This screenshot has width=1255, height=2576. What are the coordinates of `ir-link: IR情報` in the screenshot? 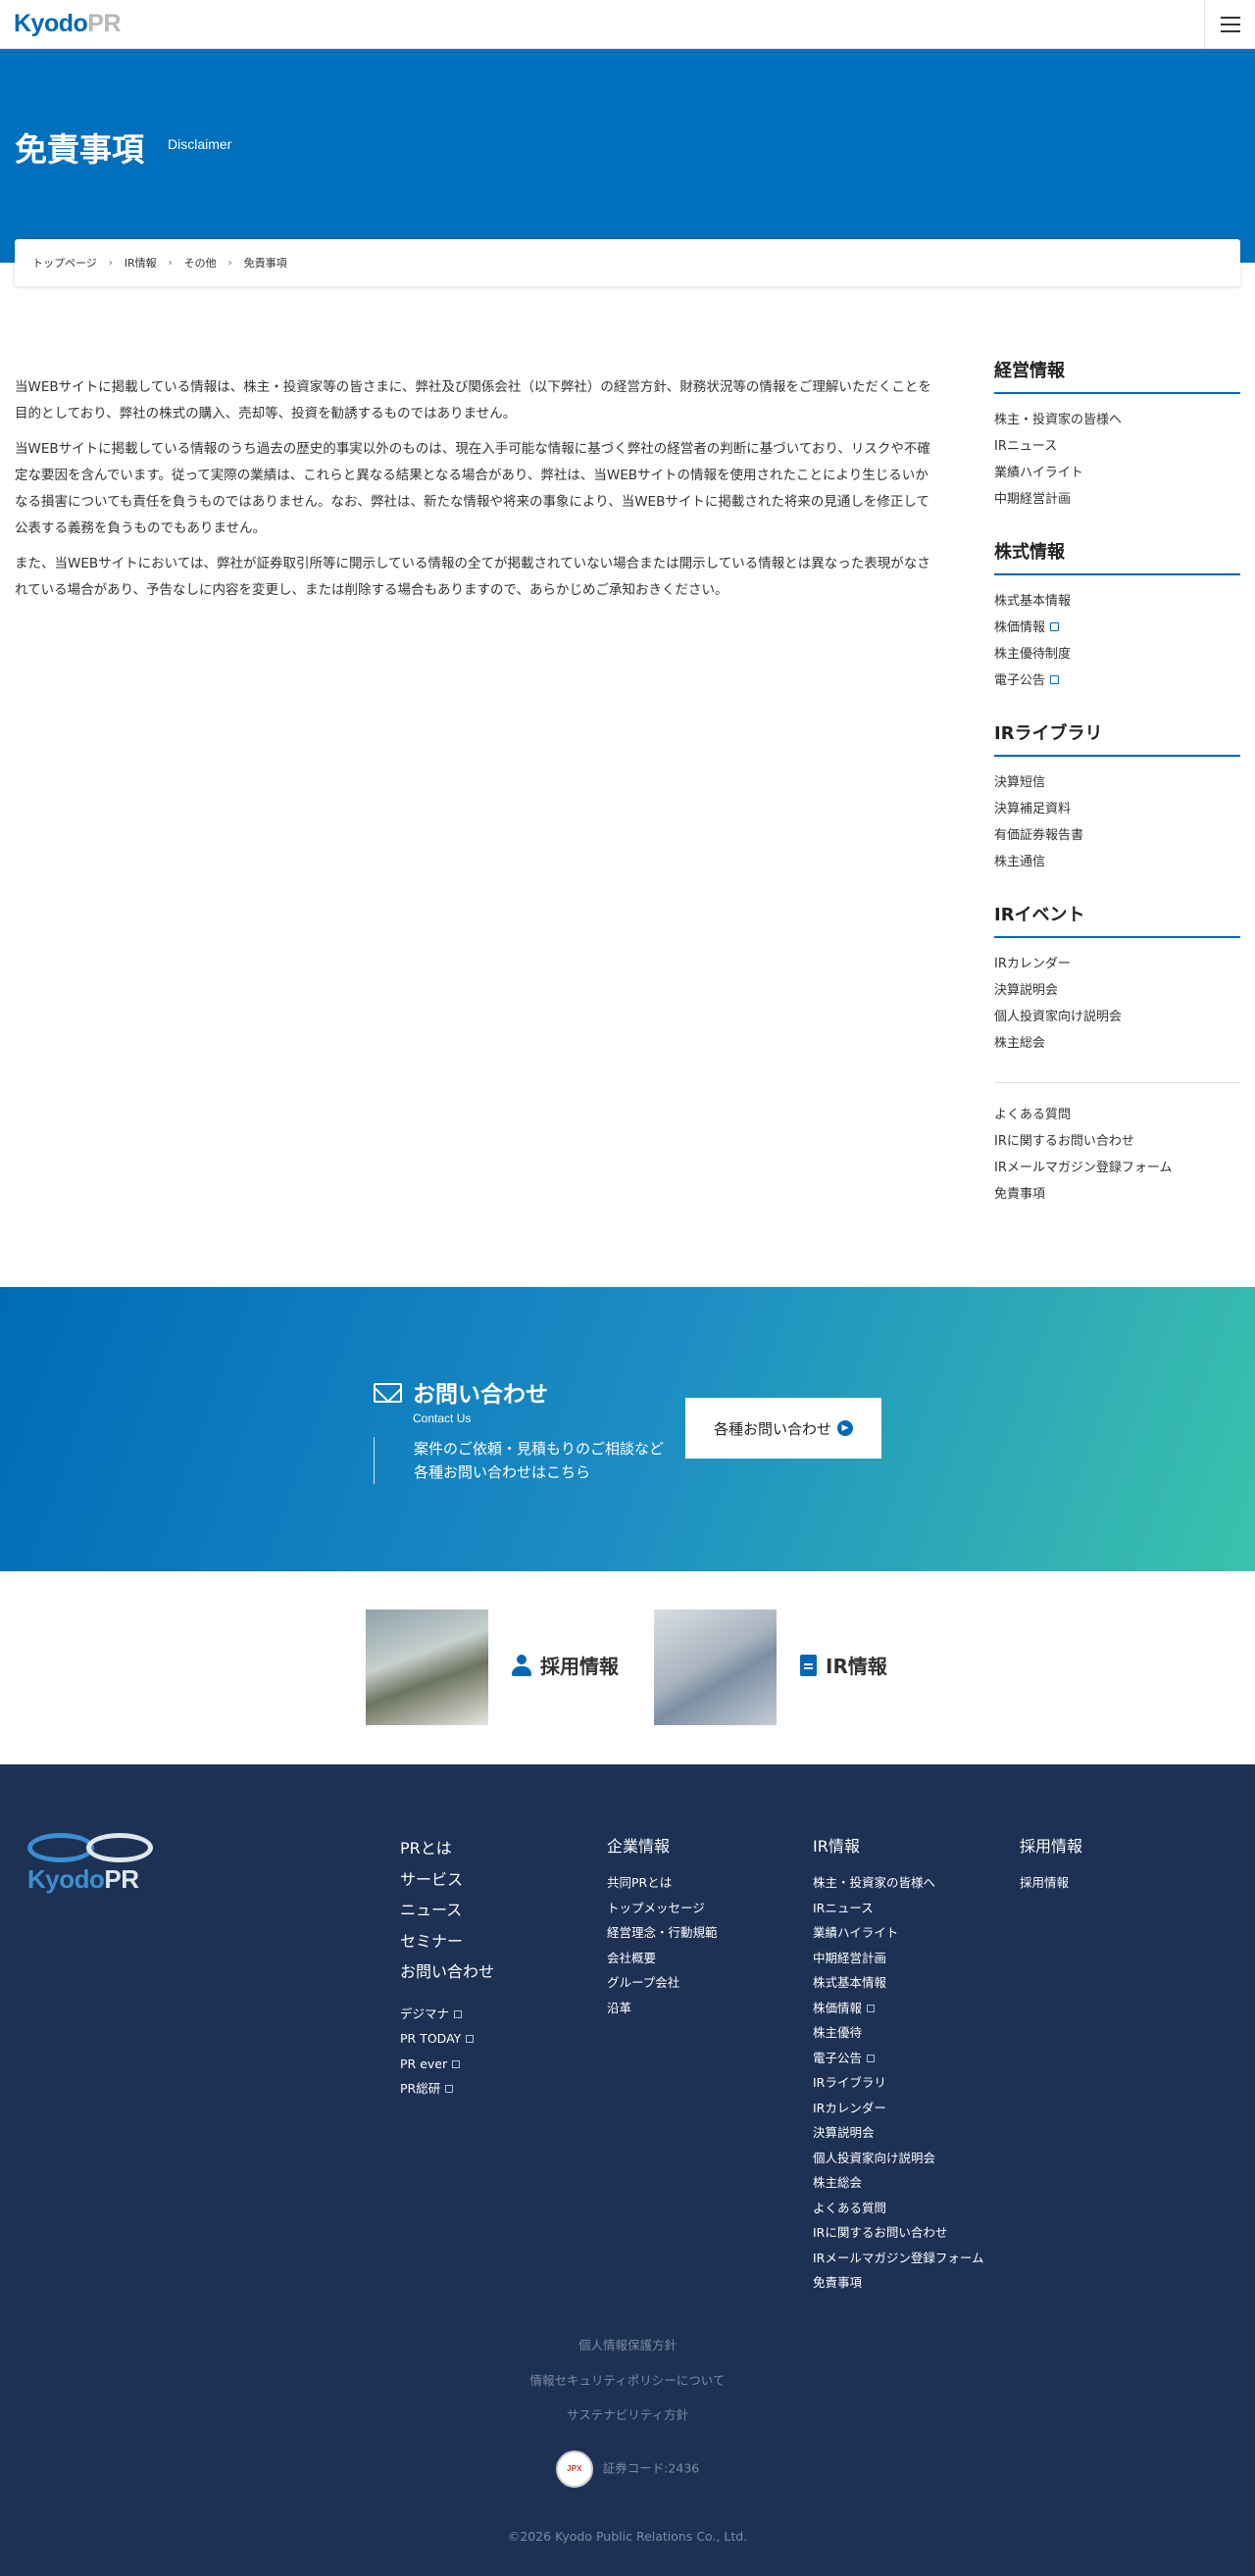 It's located at (843, 1665).